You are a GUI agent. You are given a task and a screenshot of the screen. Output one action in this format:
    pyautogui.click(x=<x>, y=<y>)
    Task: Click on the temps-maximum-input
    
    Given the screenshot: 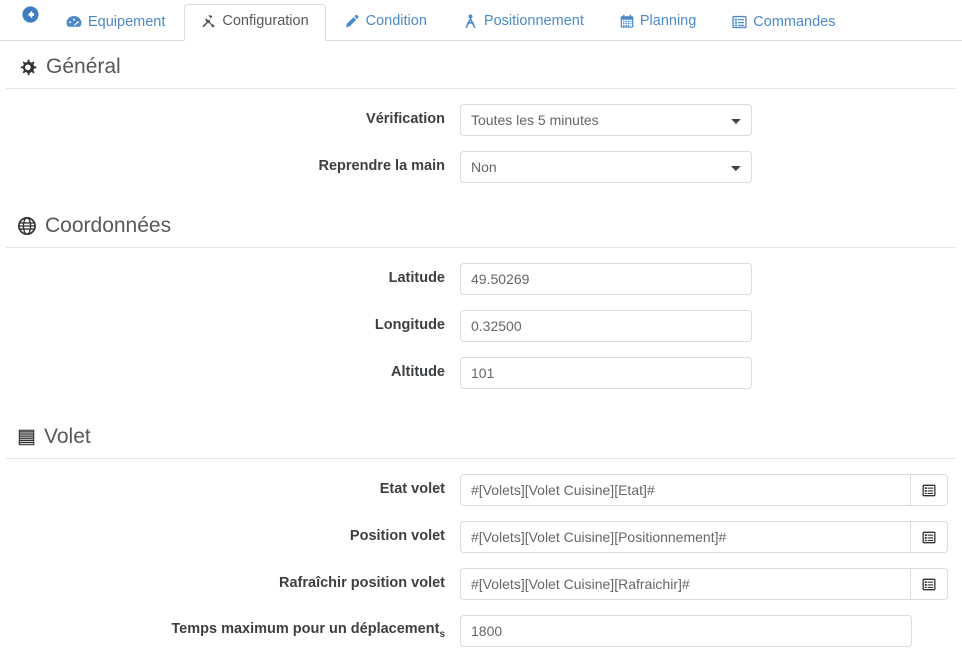 What is the action you would take?
    pyautogui.click(x=686, y=631)
    